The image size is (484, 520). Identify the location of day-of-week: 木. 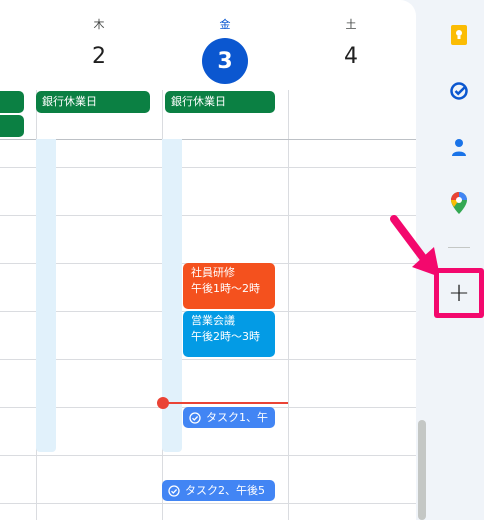
(99, 24).